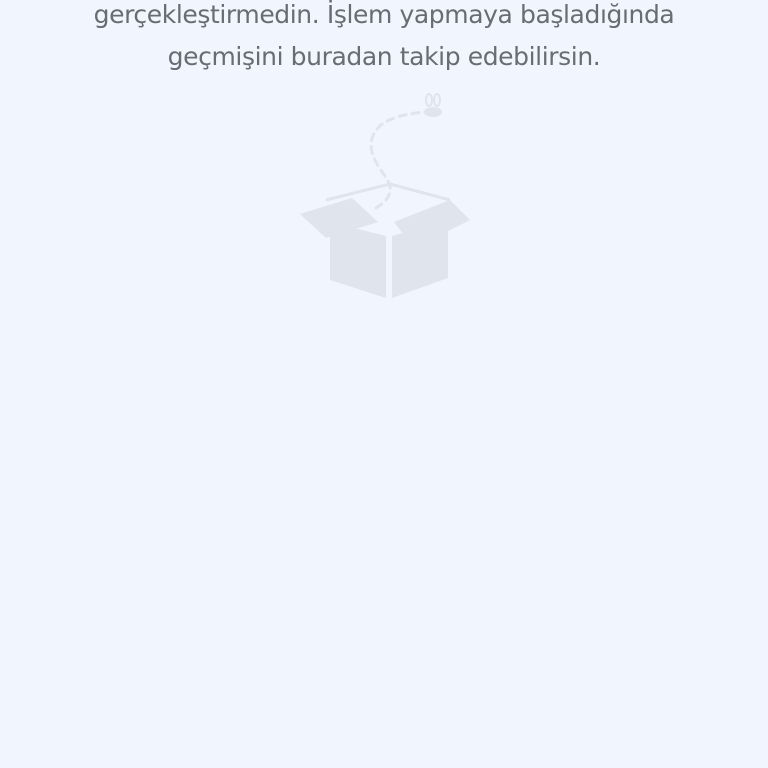  Describe the element at coordinates (384, 56) in the screenshot. I see `empty-state-message-line-2: geçmişini buradan takip edebilirsin.` at that location.